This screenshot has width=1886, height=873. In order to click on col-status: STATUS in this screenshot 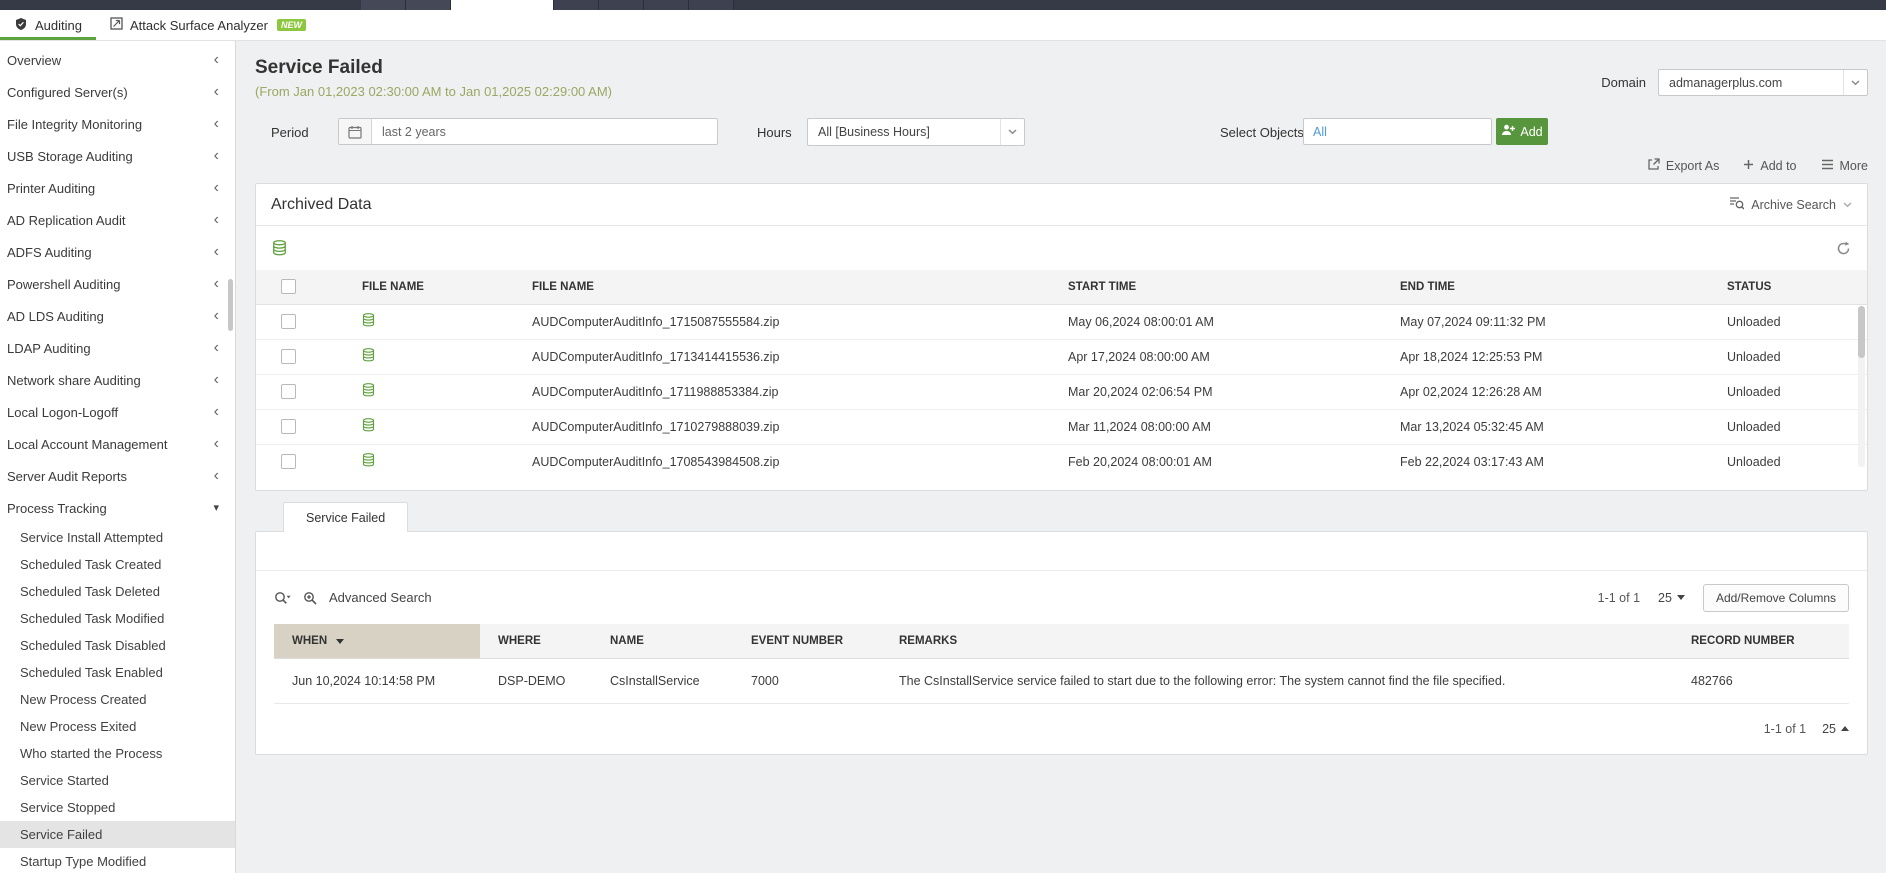, I will do `click(1787, 287)`.